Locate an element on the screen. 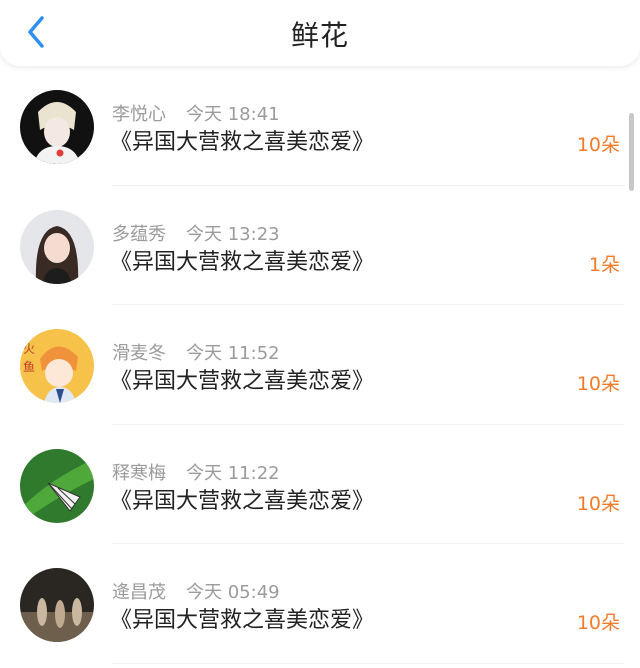 The height and width of the screenshot is (668, 640). timestamp: 今天 13:23 is located at coordinates (233, 234).